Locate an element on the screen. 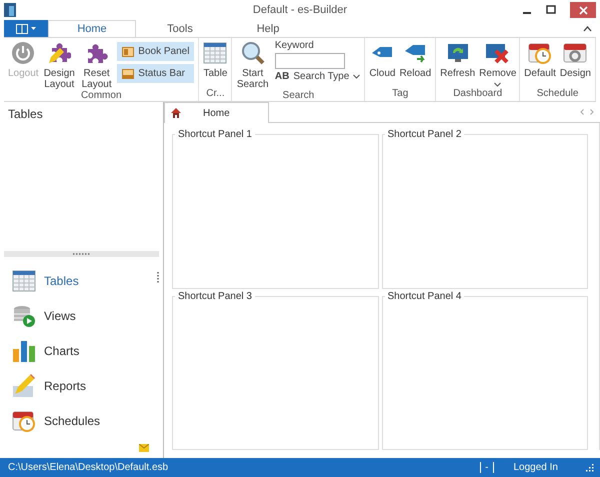 This screenshot has height=477, width=600. ribbon-button: Reload is located at coordinates (415, 63).